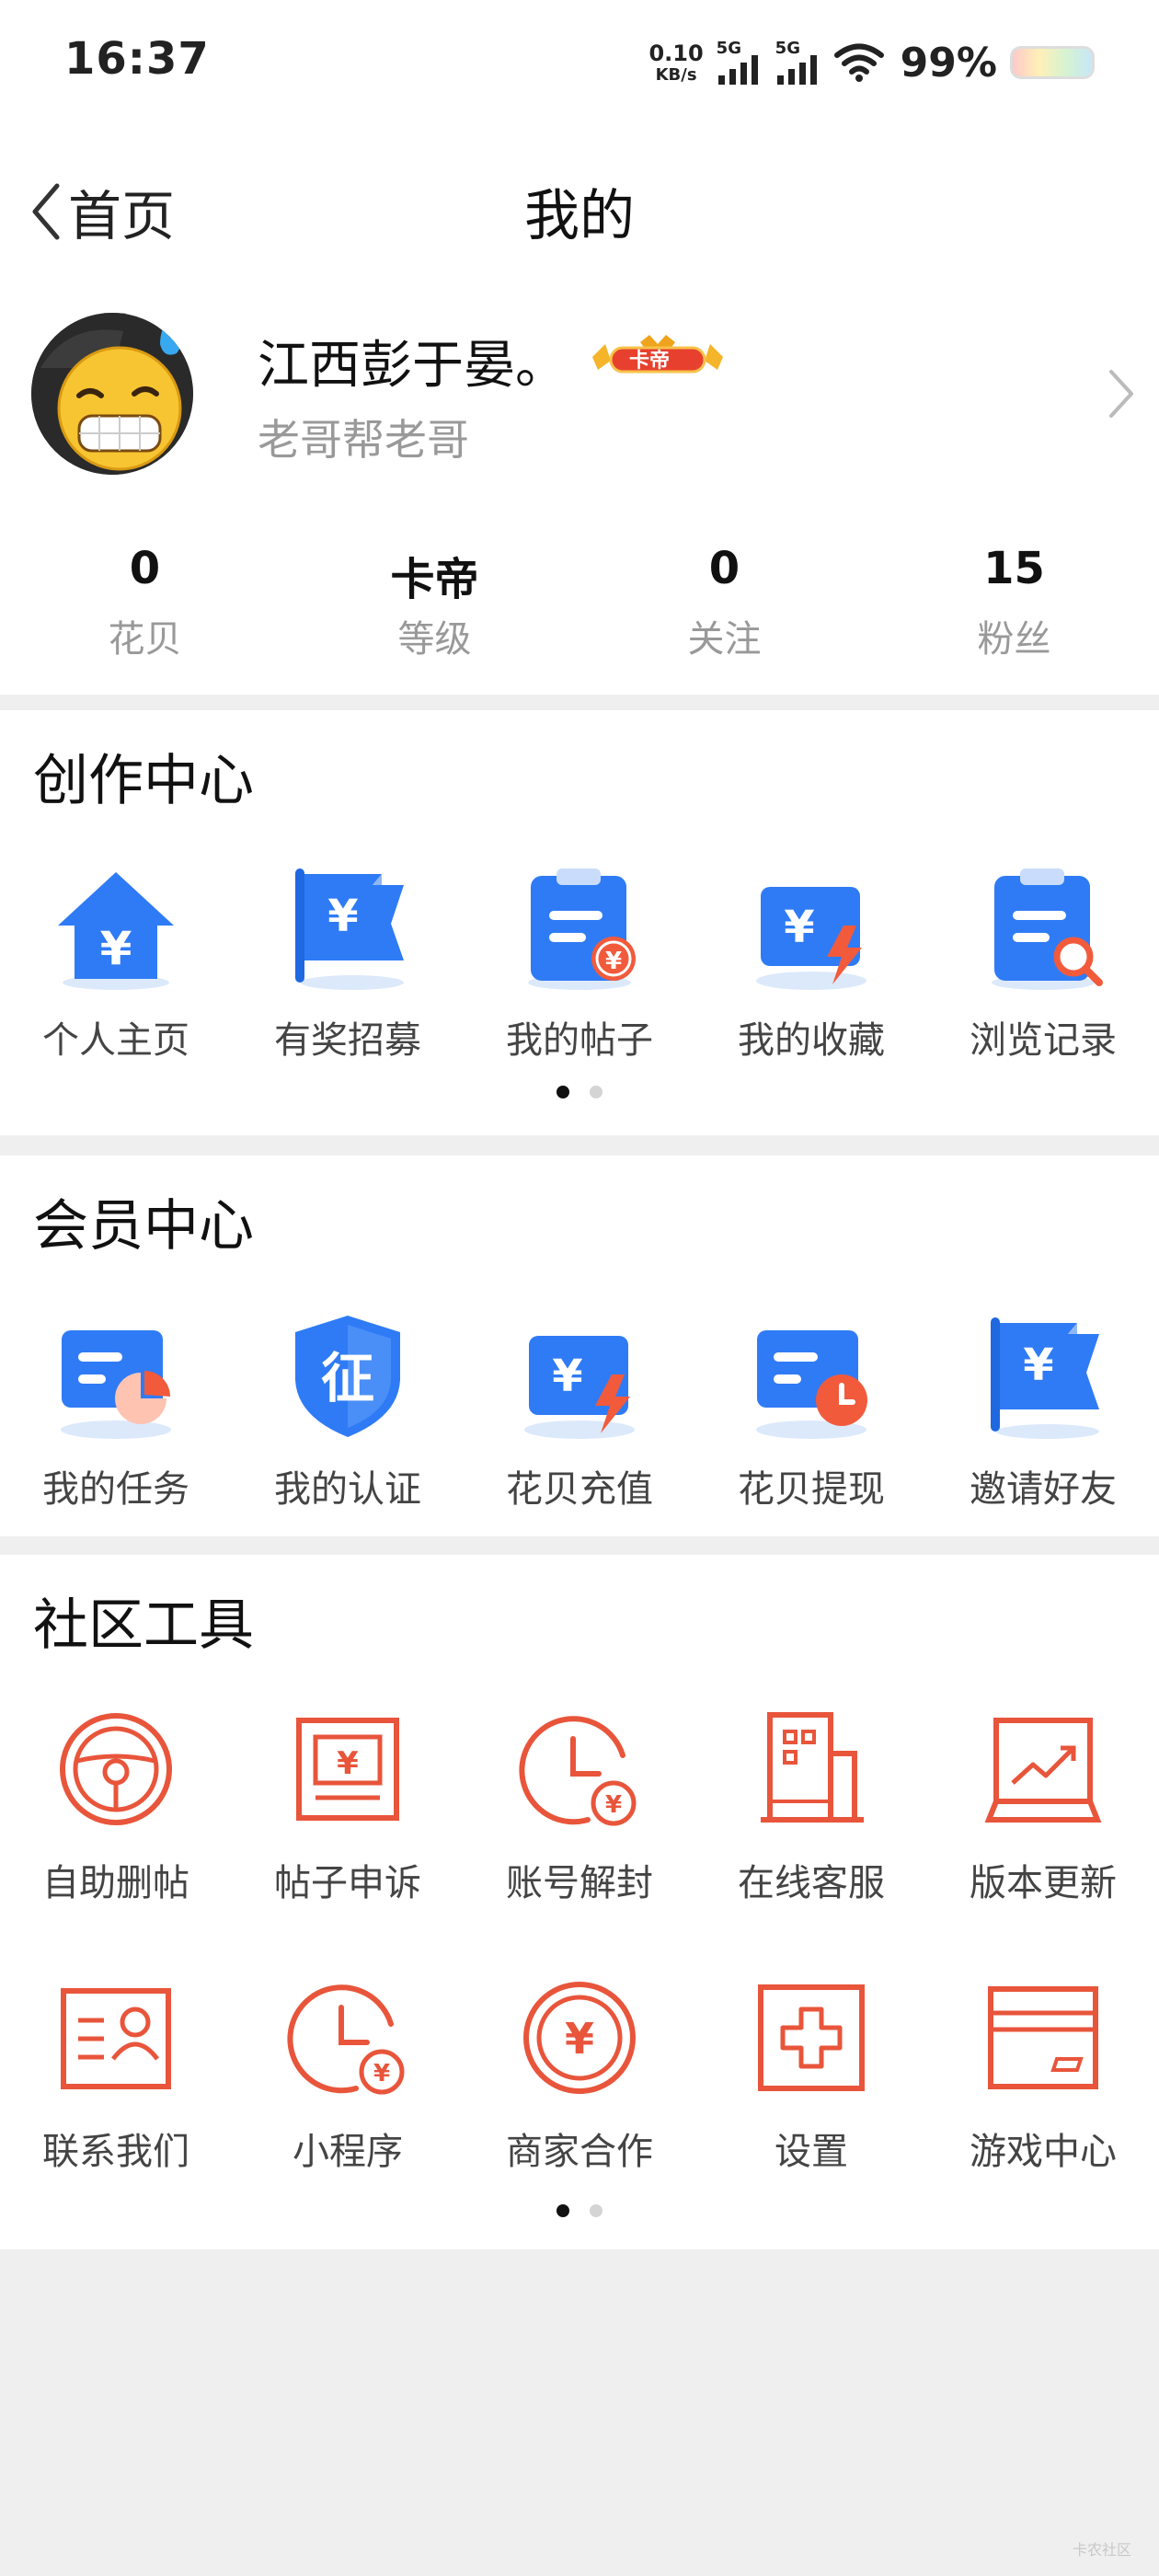 This screenshot has height=2576, width=1159. What do you see at coordinates (740, 62) in the screenshot?
I see `signal-sim1-icon: 5G` at bounding box center [740, 62].